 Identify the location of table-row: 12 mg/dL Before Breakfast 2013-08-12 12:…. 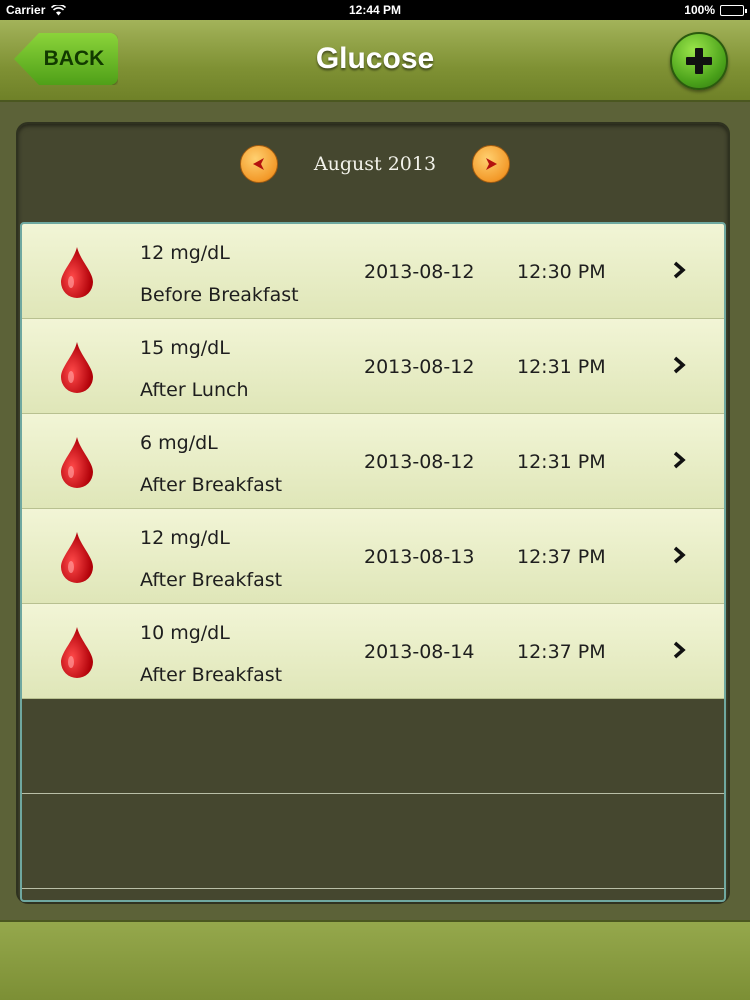
(373, 271).